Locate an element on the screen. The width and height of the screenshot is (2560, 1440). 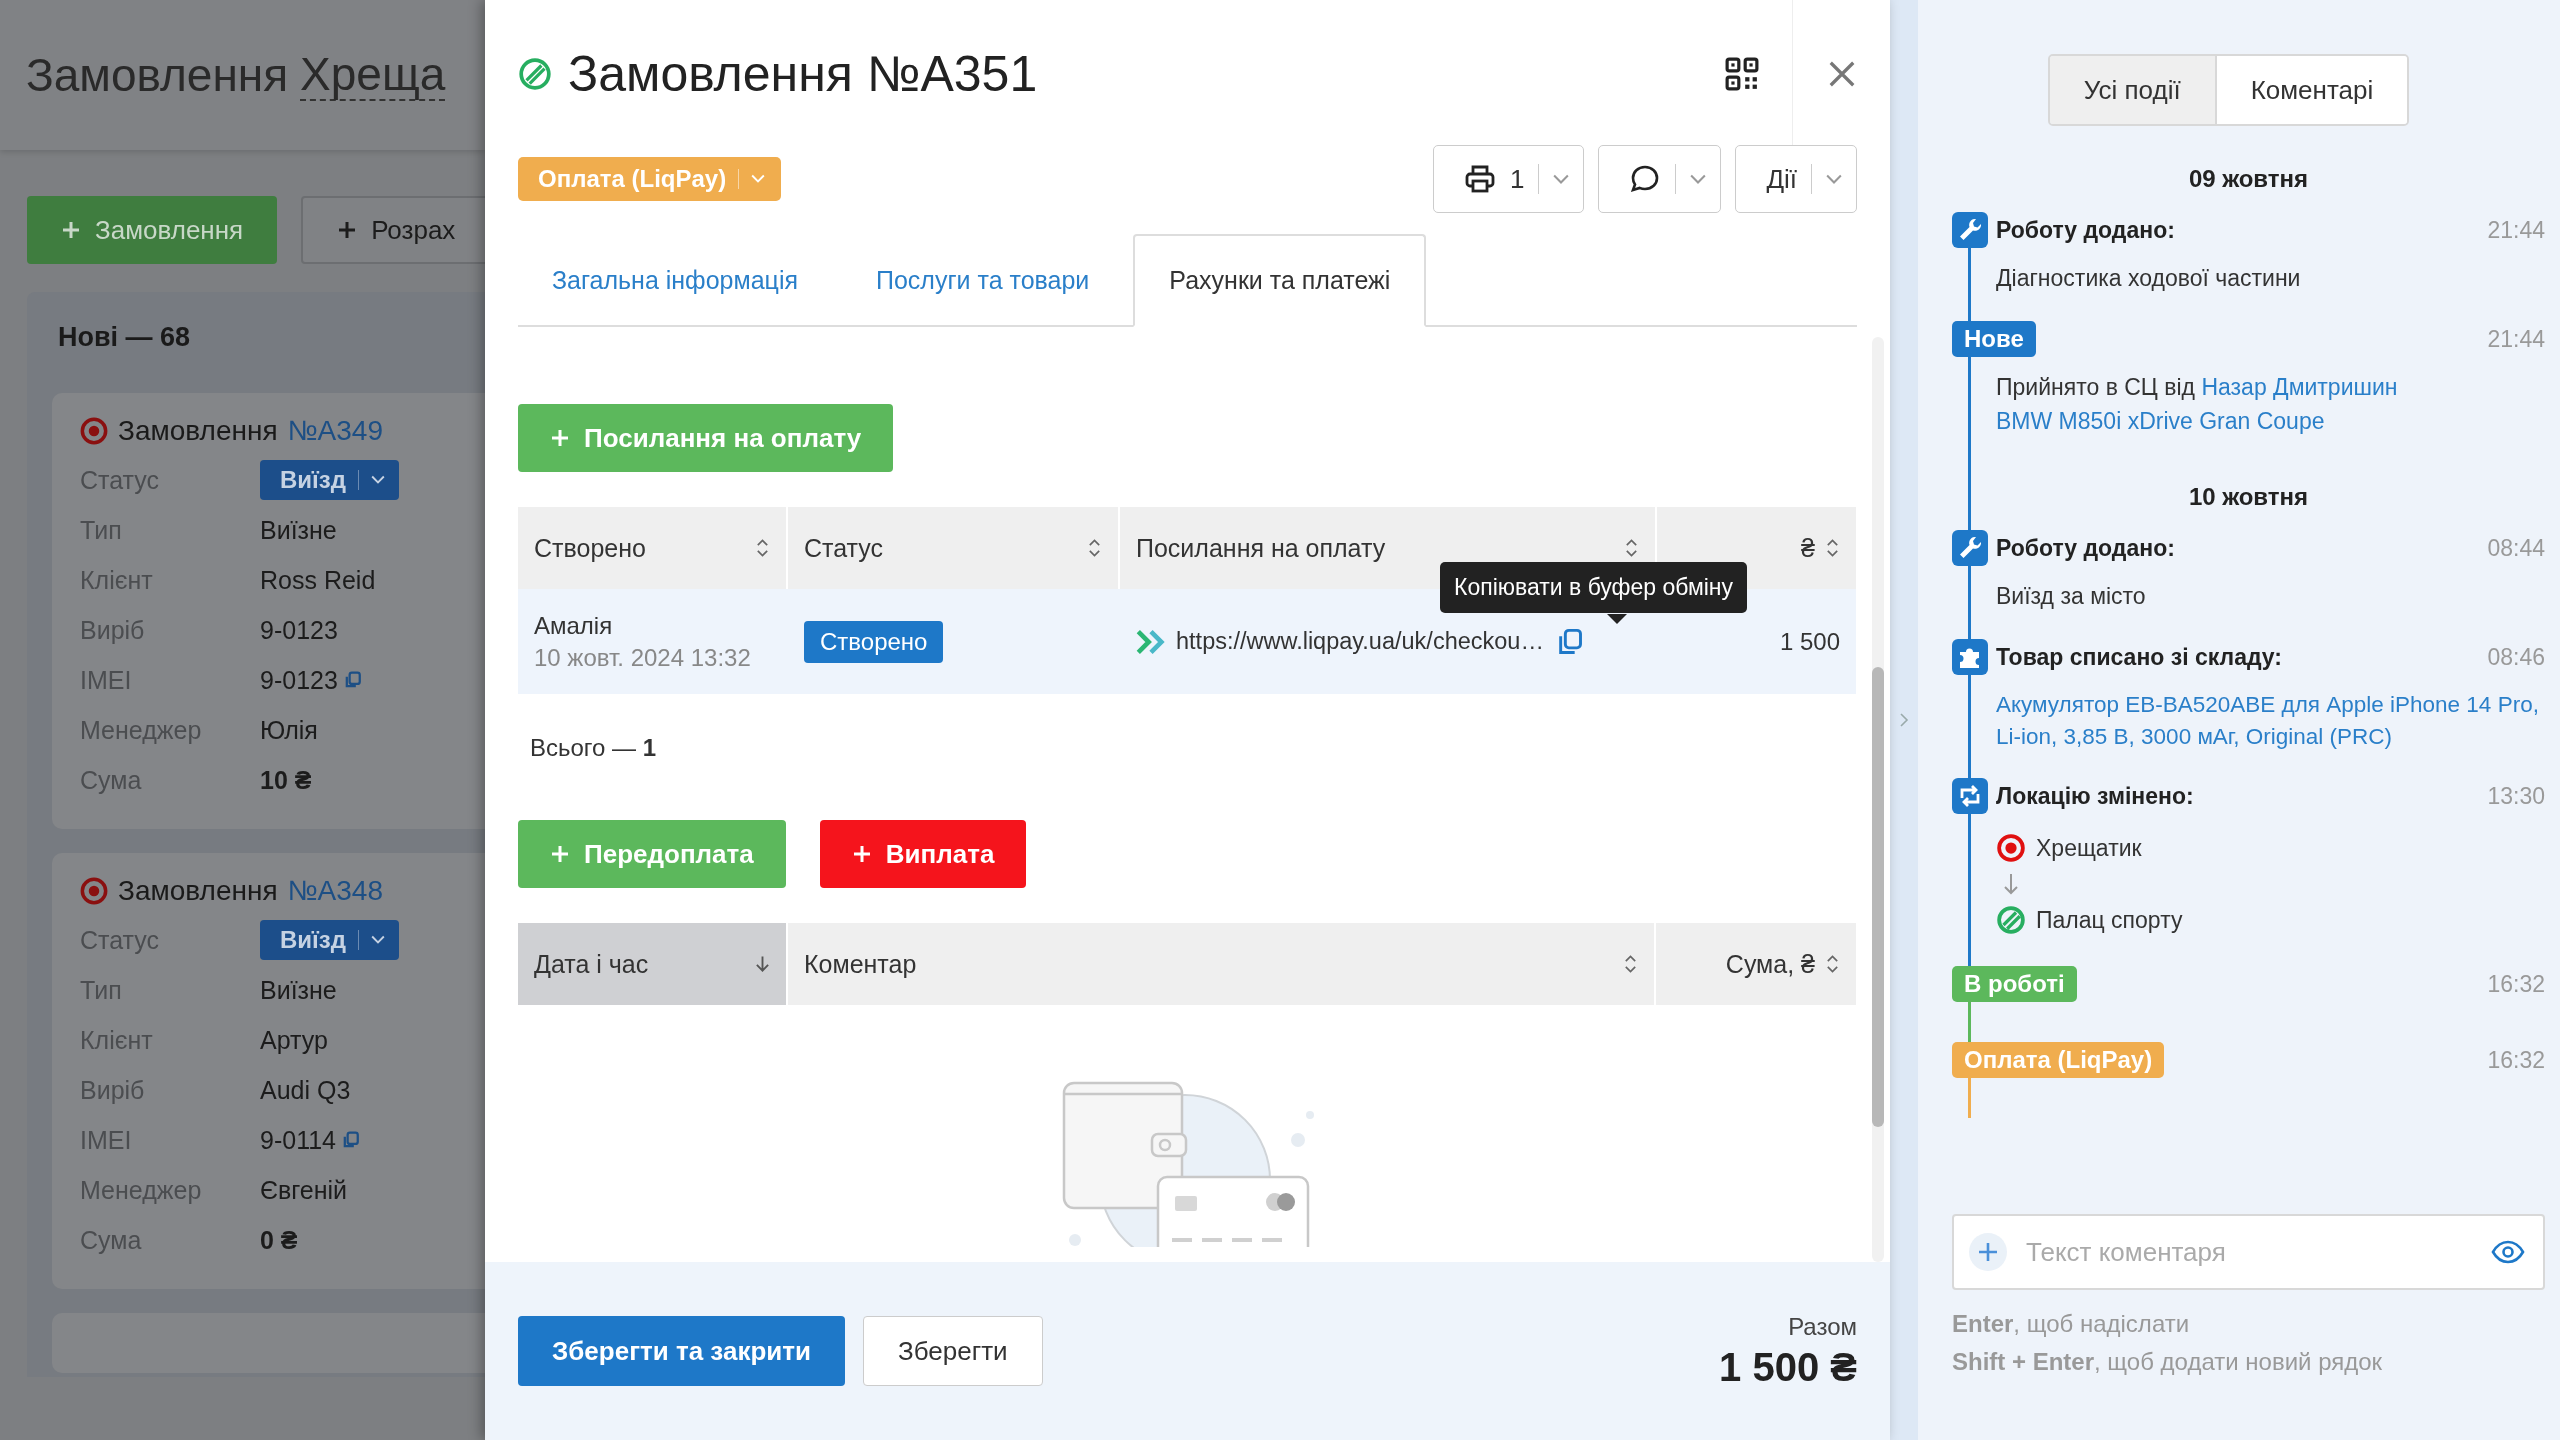
keyboard-hint: Shift + Enter, щоб додати новий рядок is located at coordinates (2168, 1362).